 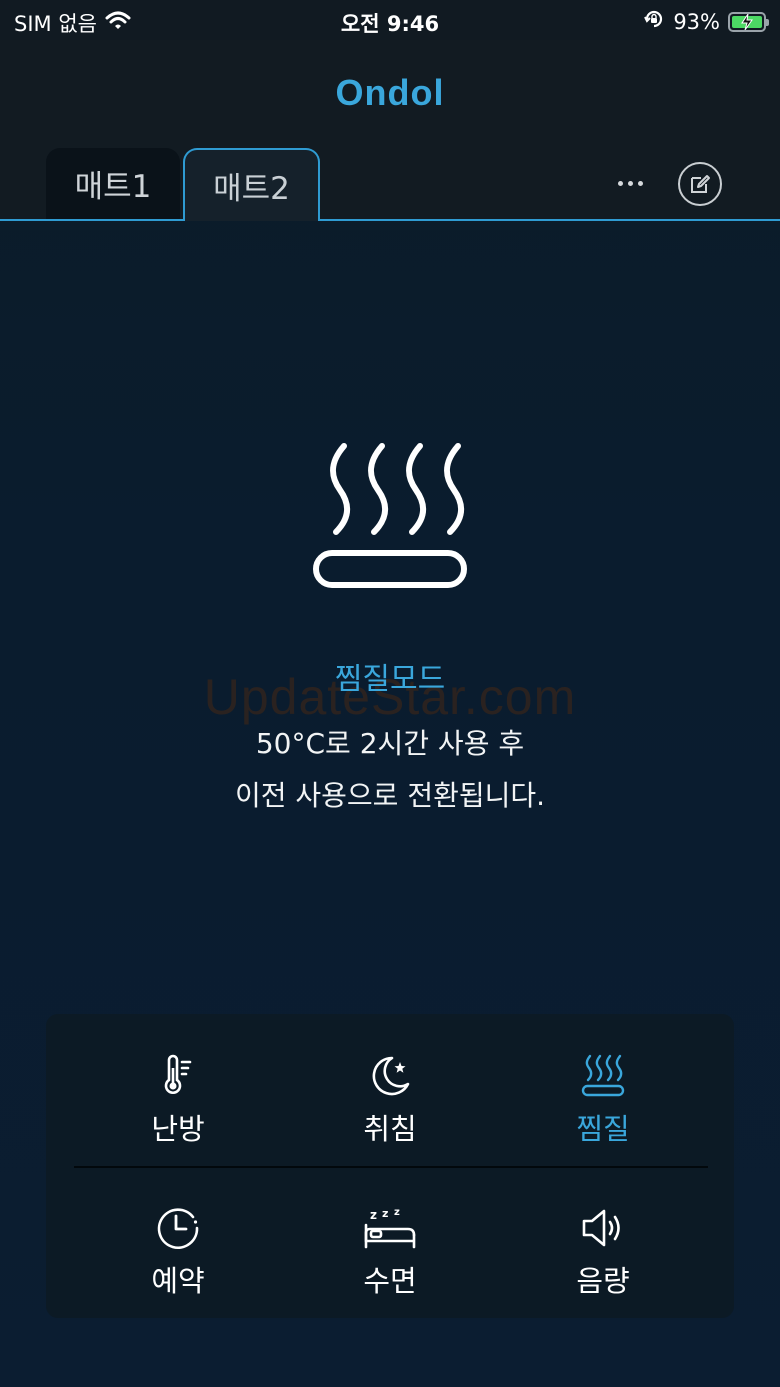 What do you see at coordinates (390, 20) in the screenshot?
I see `status-bar: SIM 없음 오전 9:46 93%` at bounding box center [390, 20].